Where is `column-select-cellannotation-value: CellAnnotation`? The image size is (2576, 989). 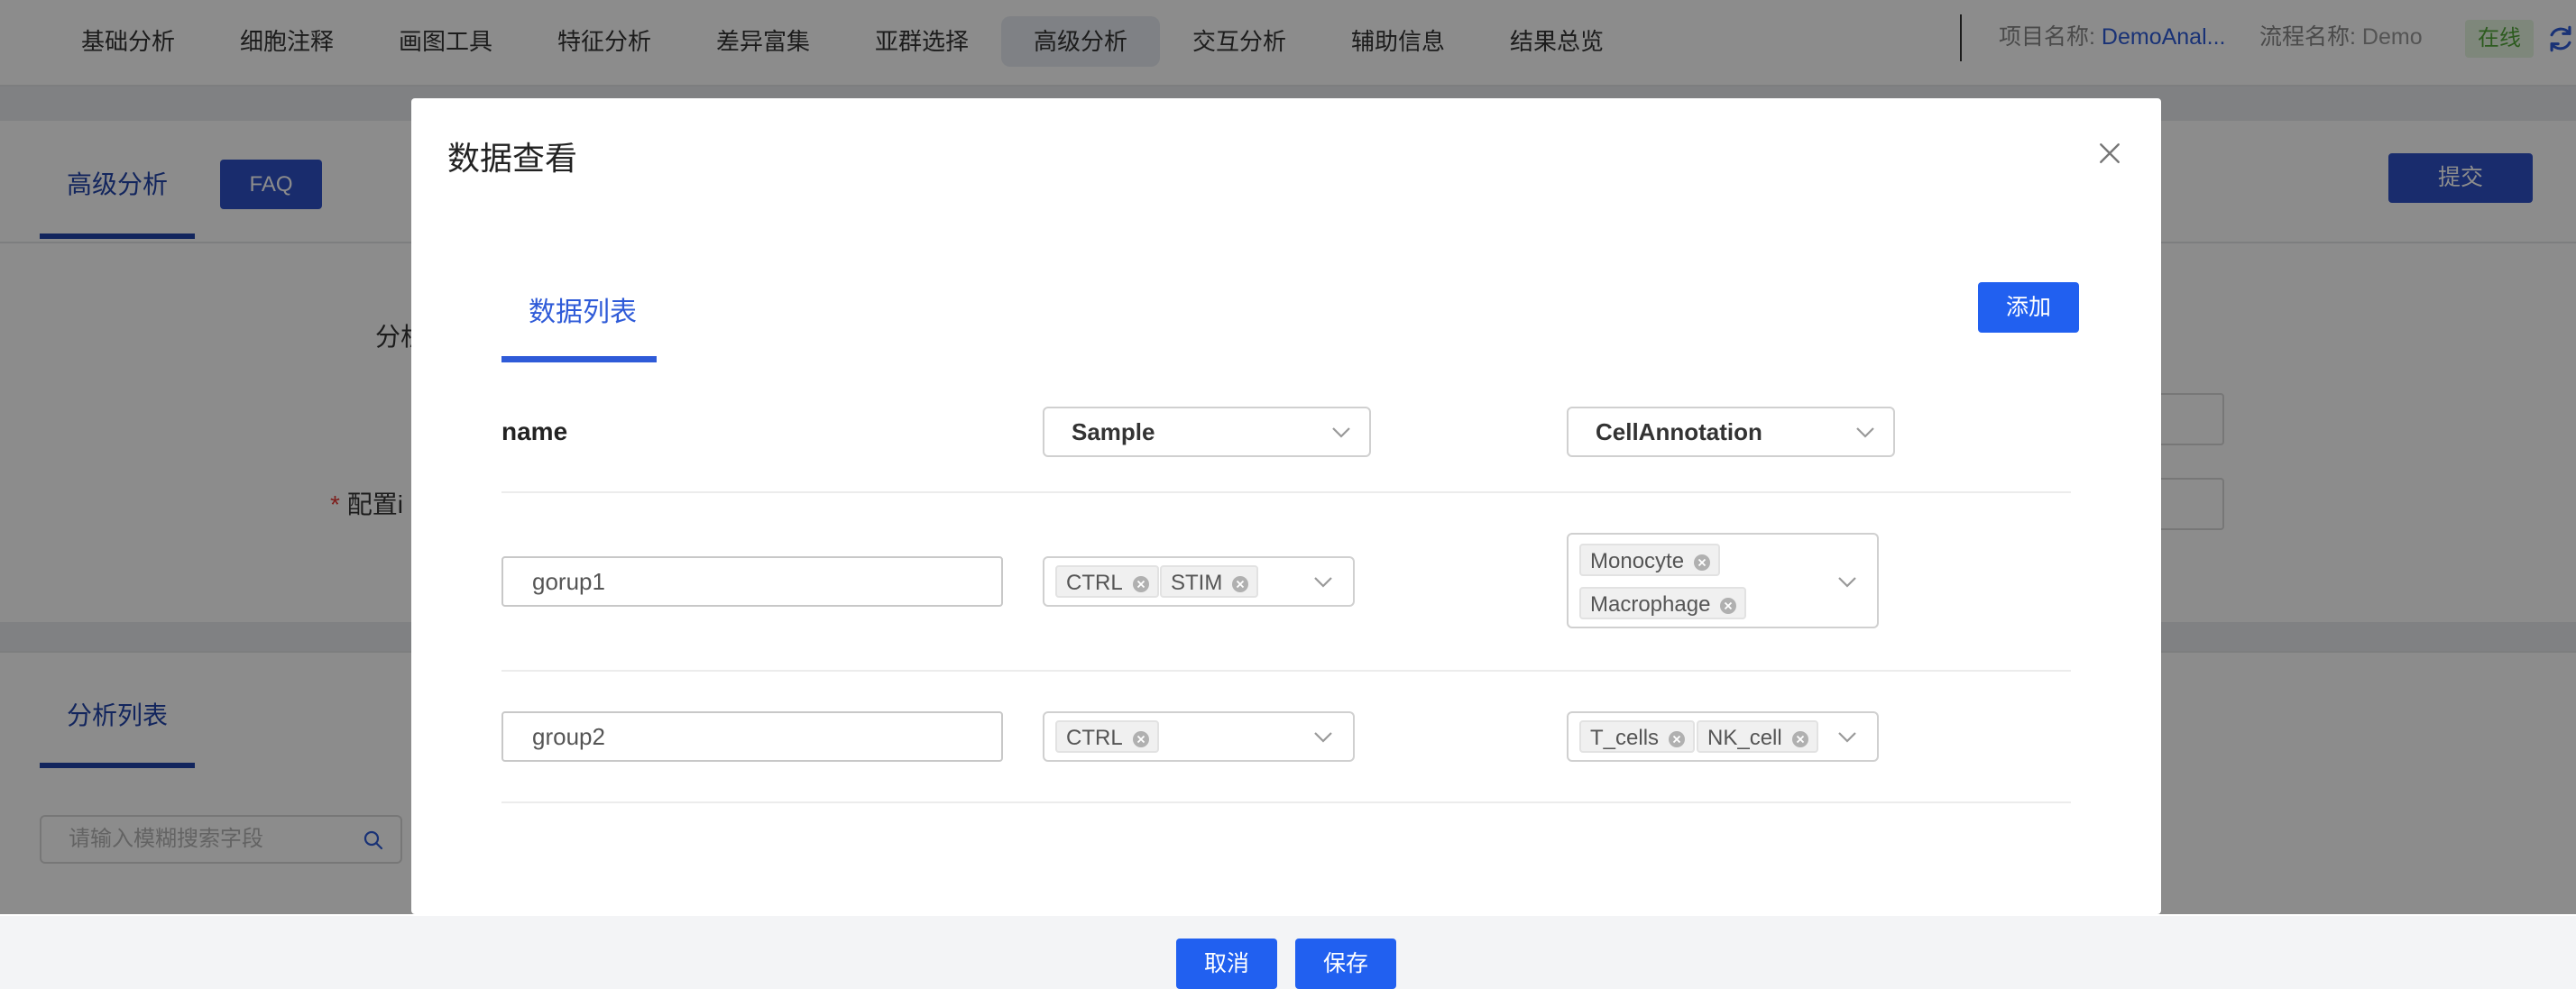
column-select-cellannotation-value: CellAnnotation is located at coordinates (1679, 431).